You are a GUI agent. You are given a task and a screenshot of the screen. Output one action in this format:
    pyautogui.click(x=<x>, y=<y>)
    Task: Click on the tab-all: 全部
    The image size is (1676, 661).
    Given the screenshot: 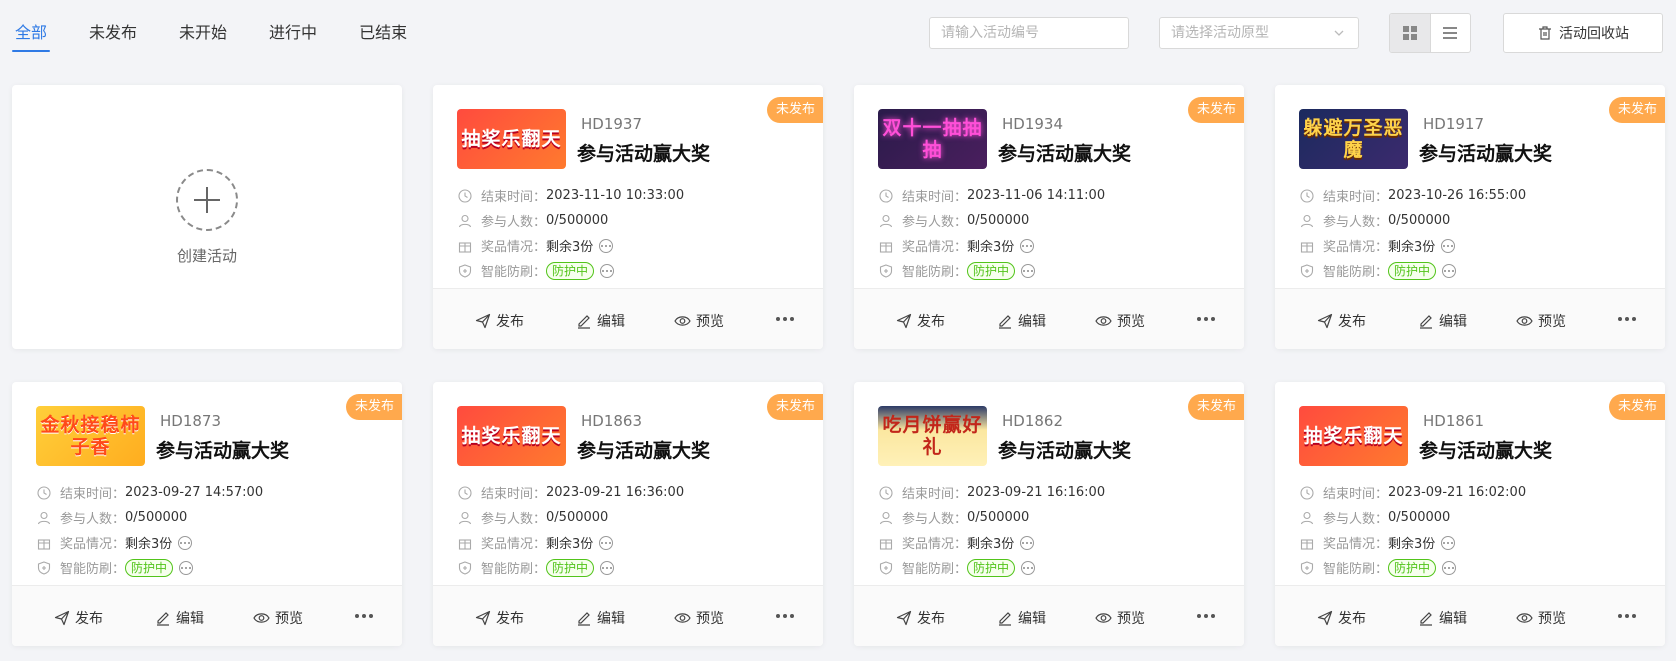 What is the action you would take?
    pyautogui.click(x=31, y=33)
    